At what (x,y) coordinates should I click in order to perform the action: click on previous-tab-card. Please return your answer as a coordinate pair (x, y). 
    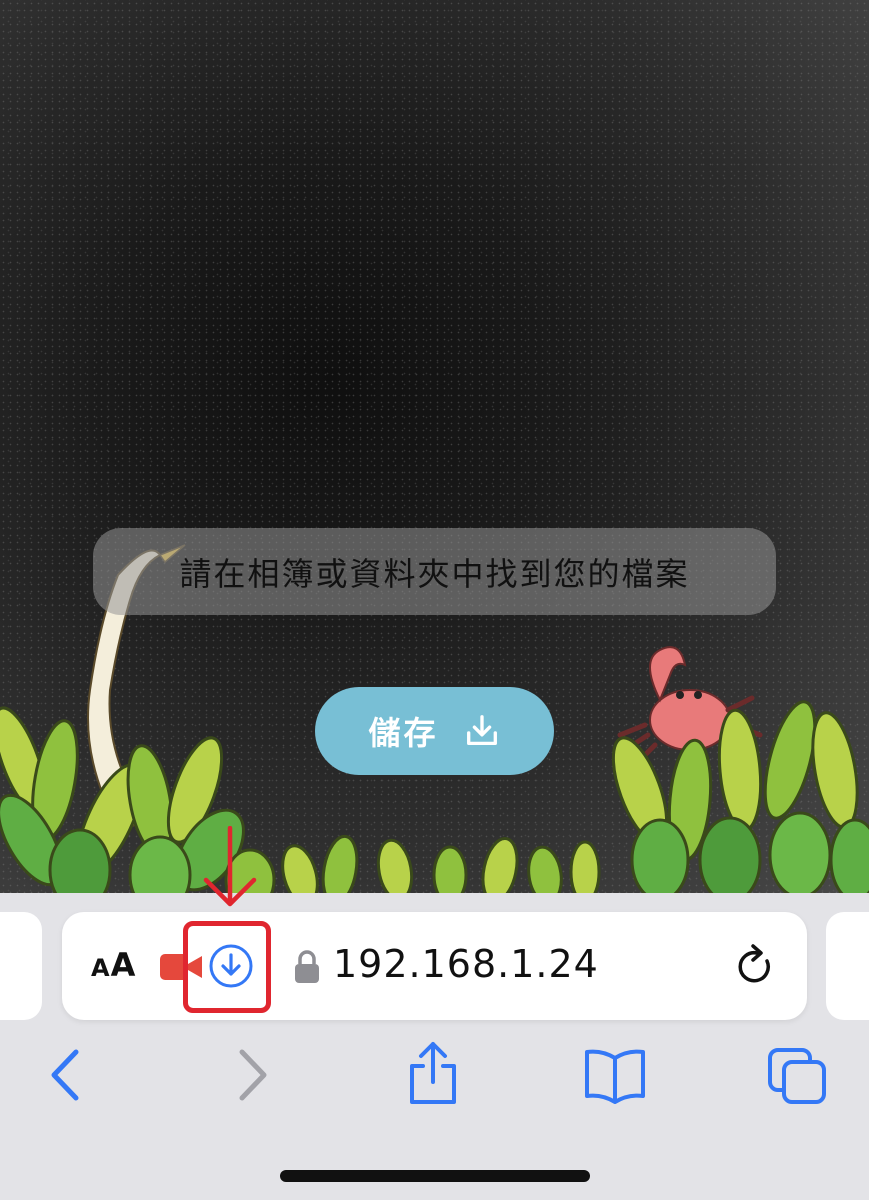
    Looking at the image, I should click on (21, 966).